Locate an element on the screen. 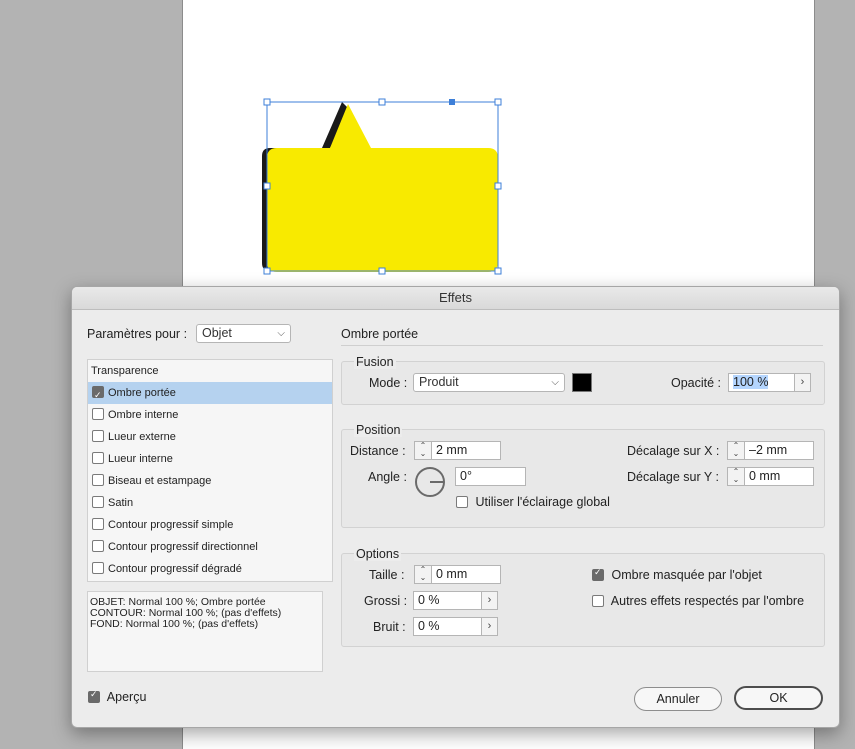  angle-input: 0° is located at coordinates (490, 476).